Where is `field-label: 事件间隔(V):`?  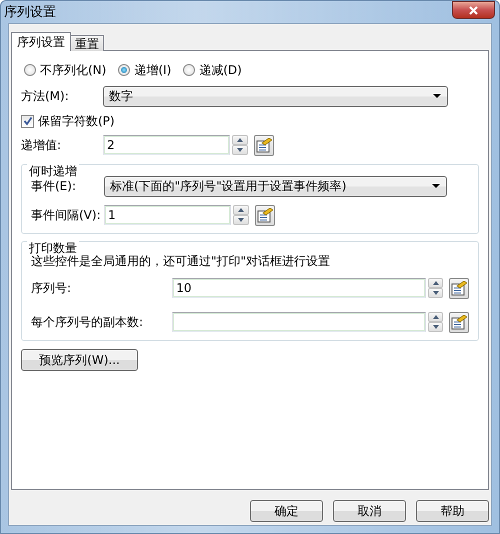 field-label: 事件间隔(V): is located at coordinates (66, 215).